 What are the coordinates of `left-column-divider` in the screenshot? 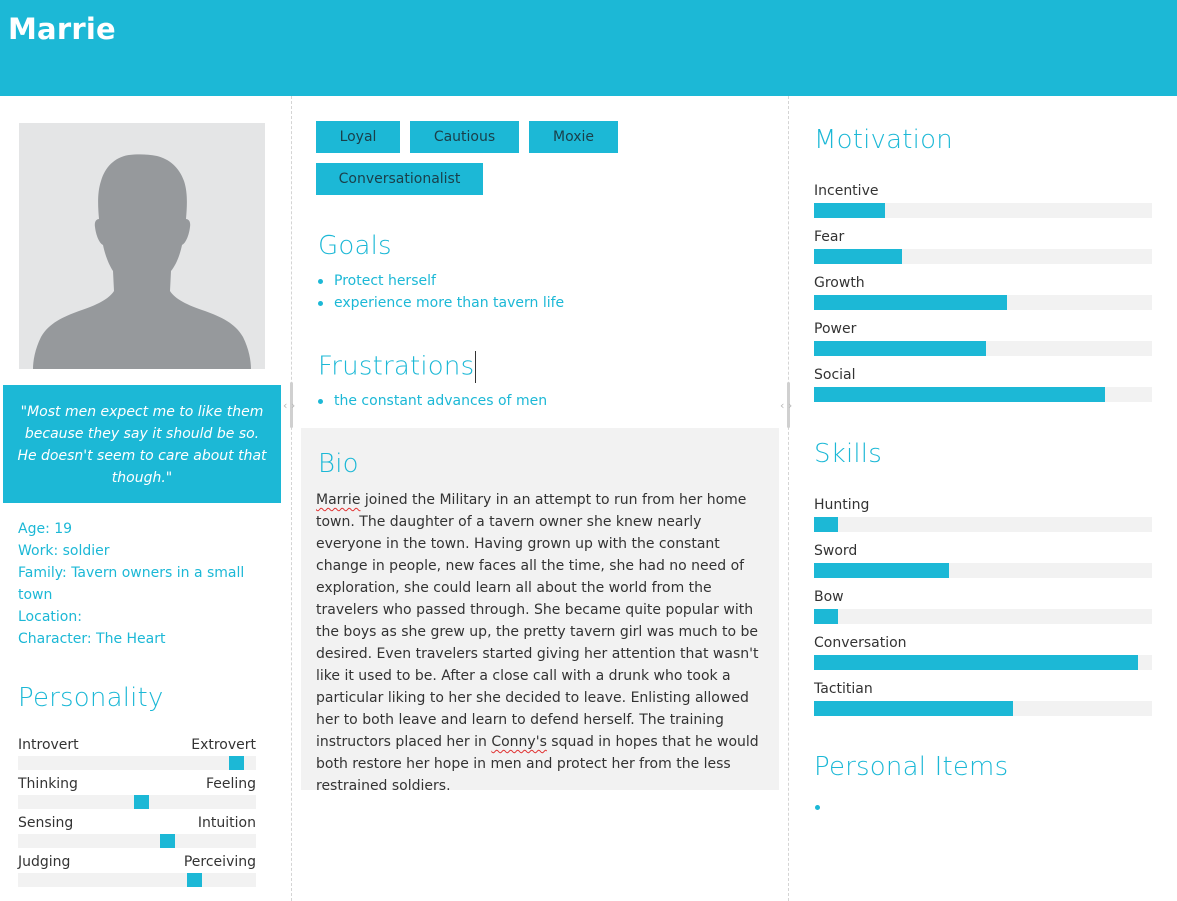 It's located at (291, 498).